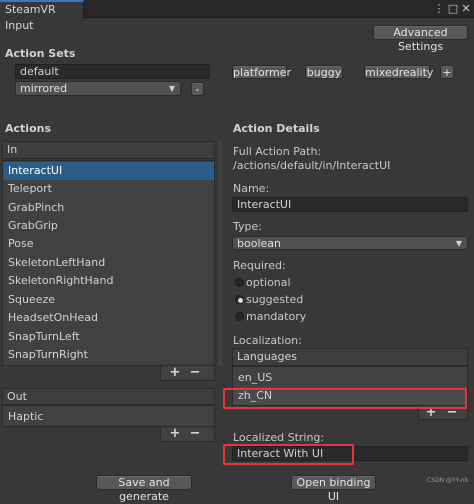 The height and width of the screenshot is (504, 474). I want to click on full-path-value: /actions/default/in/InteractUI, so click(312, 165).